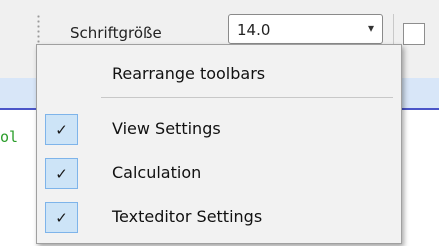 This screenshot has width=439, height=246. Describe the element at coordinates (157, 172) in the screenshot. I see `menu-item-label: Calculation` at that location.